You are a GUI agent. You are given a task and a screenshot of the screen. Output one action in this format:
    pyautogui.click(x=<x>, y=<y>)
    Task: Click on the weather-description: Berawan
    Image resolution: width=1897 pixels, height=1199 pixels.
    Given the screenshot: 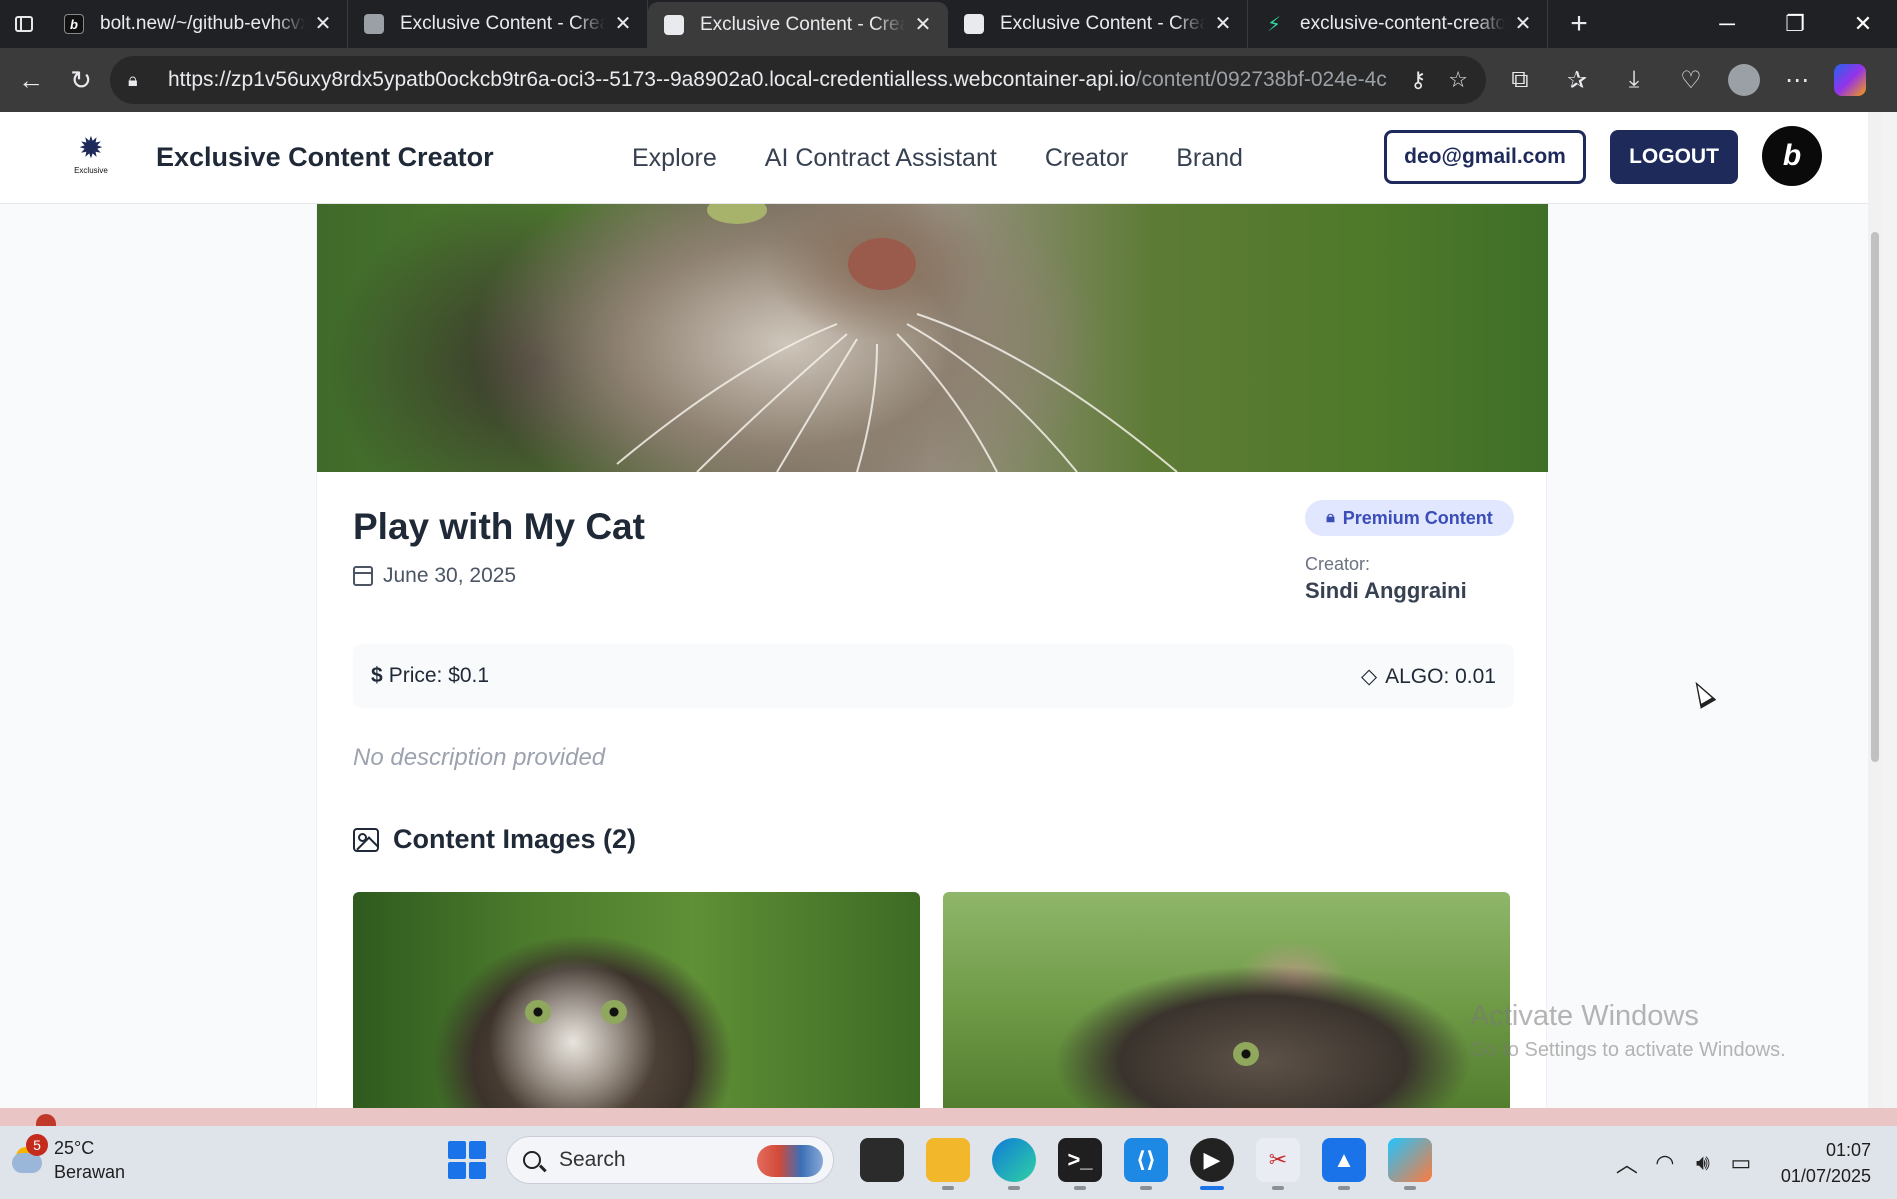 What is the action you would take?
    pyautogui.click(x=90, y=1172)
    